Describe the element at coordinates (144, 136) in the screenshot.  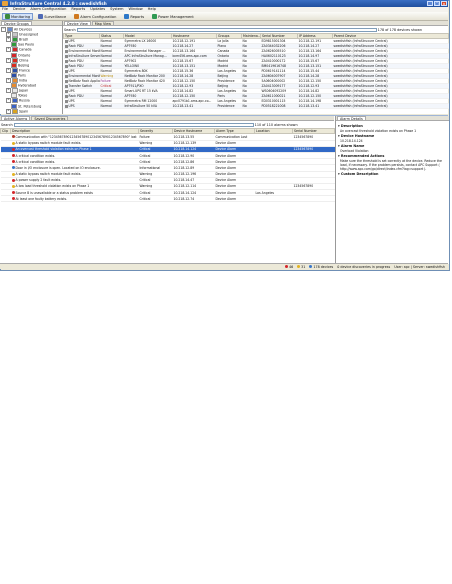
I see `alarm-cell-text: Failure` at that location.